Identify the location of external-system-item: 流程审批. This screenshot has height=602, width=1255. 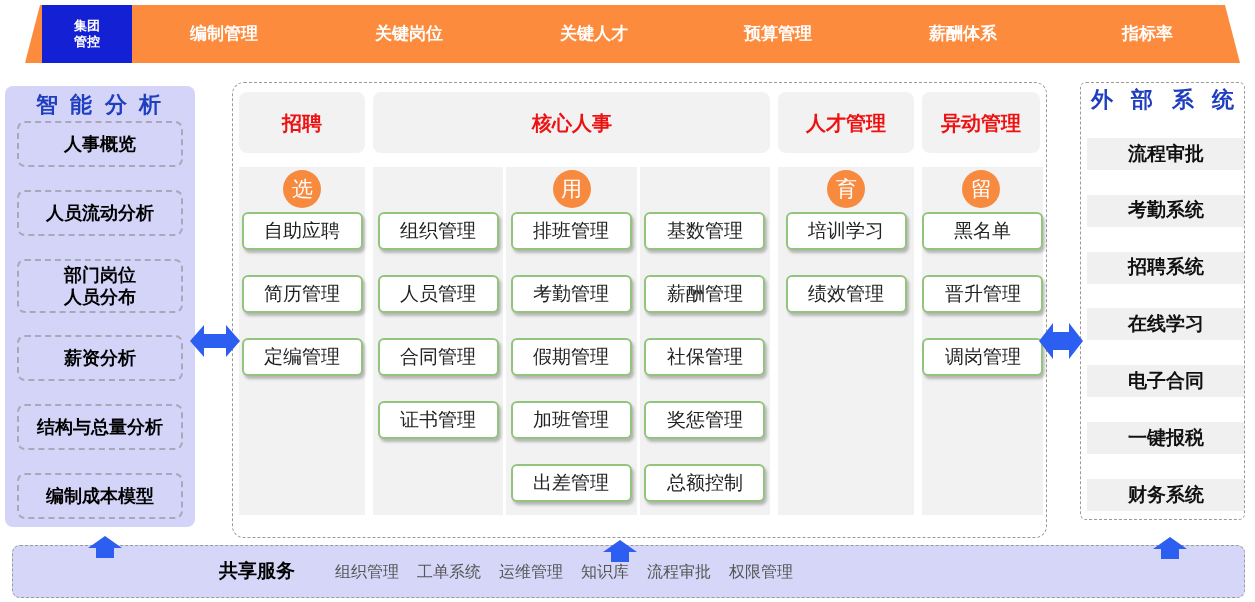
(1165, 153).